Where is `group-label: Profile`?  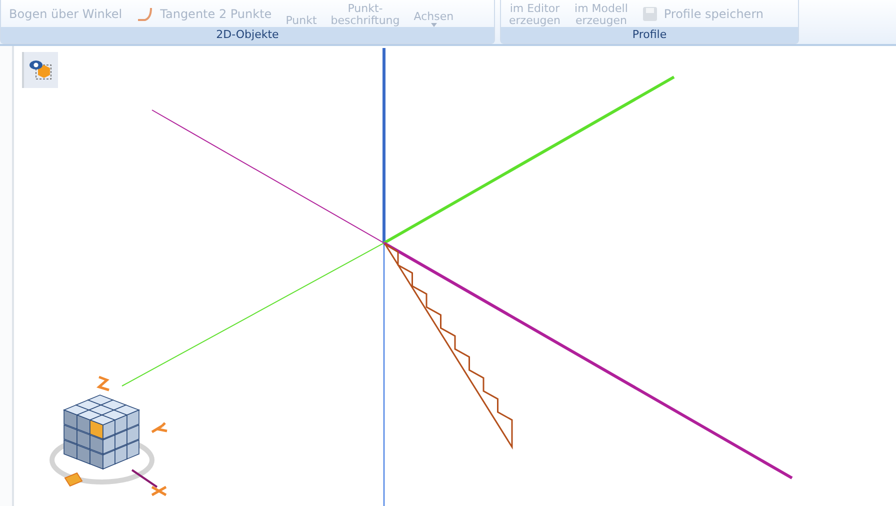
group-label: Profile is located at coordinates (649, 35).